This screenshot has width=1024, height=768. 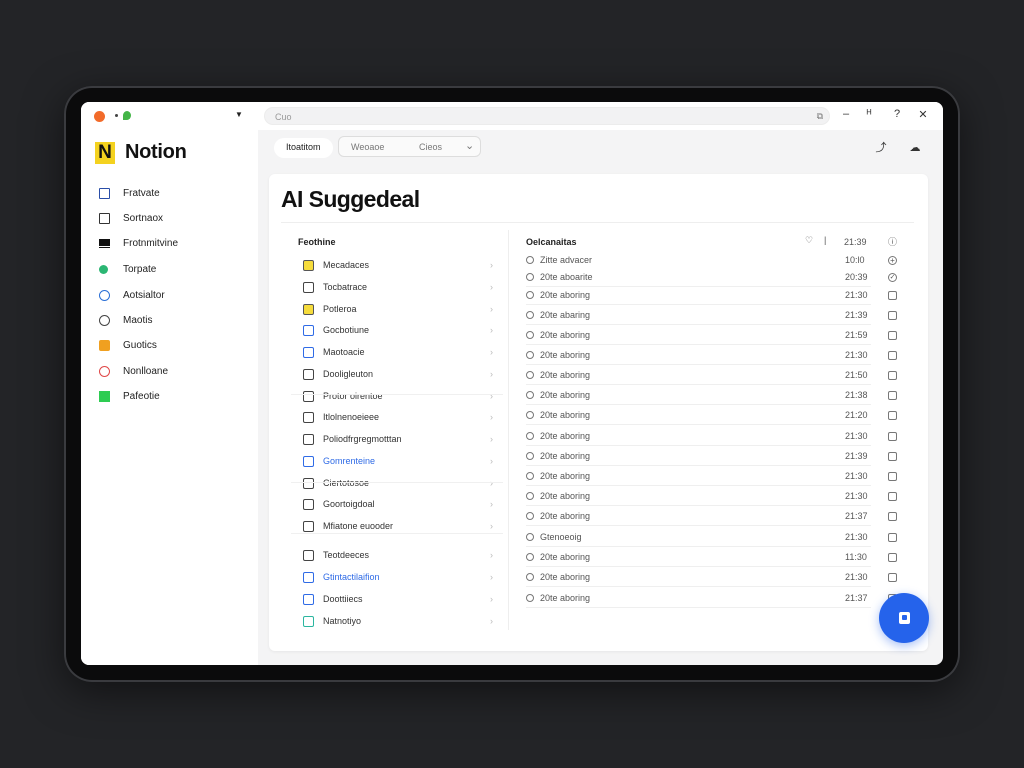 What do you see at coordinates (308, 577) in the screenshot?
I see `feature-icon` at bounding box center [308, 577].